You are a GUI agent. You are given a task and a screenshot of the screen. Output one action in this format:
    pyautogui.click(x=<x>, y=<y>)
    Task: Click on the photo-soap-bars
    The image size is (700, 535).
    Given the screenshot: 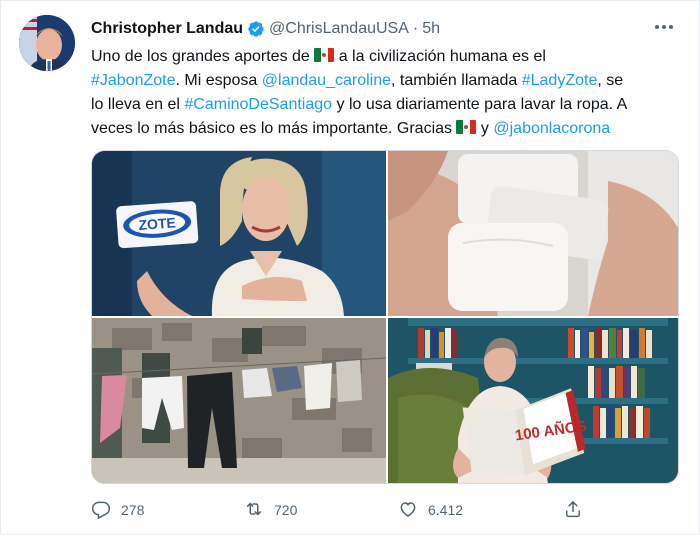 What is the action you would take?
    pyautogui.click(x=533, y=233)
    